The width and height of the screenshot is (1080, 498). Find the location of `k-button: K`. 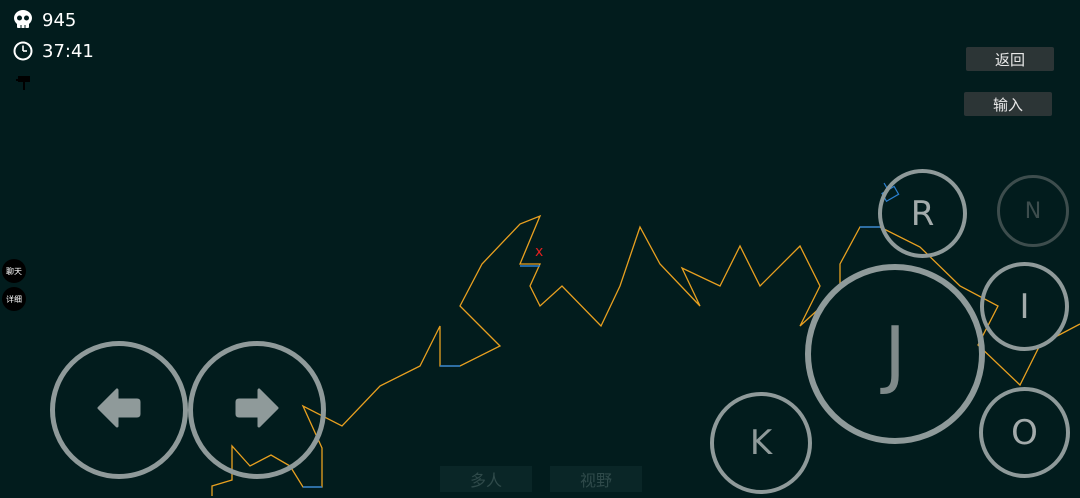

k-button: K is located at coordinates (761, 443).